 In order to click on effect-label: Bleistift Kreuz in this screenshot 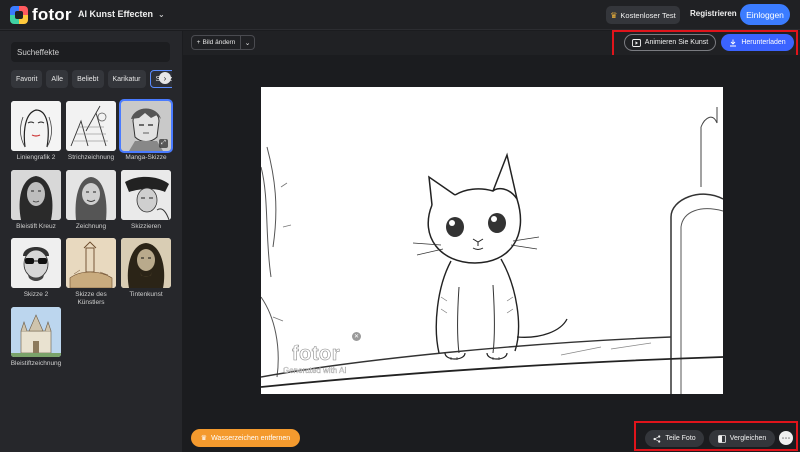, I will do `click(36, 226)`.